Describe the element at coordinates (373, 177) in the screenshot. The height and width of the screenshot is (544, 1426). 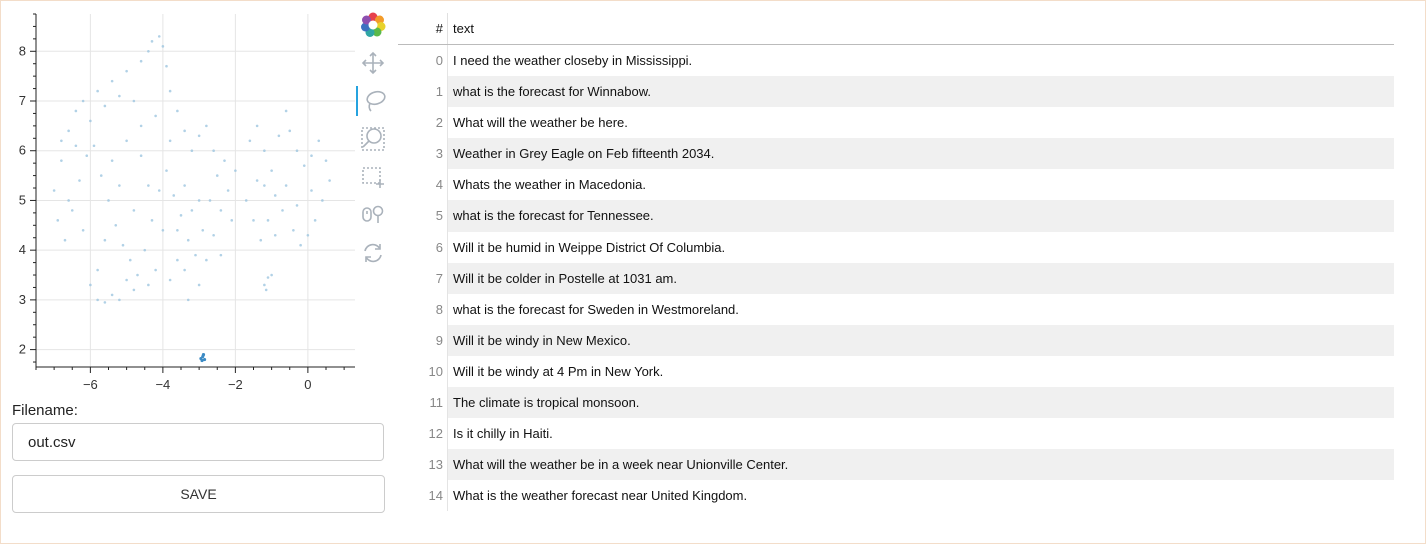
I see `box-select-icon` at that location.